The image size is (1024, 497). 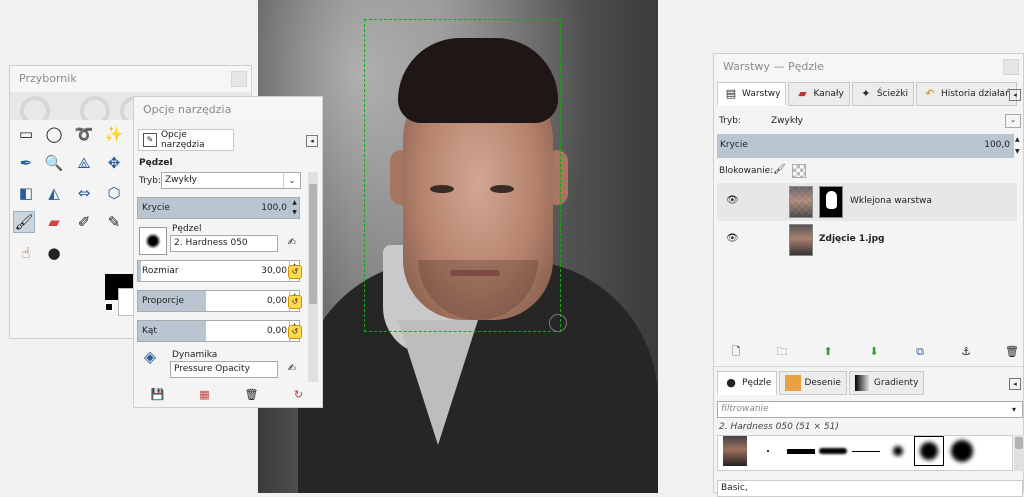 I want to click on brush-category-select: Basic,, so click(x=870, y=488).